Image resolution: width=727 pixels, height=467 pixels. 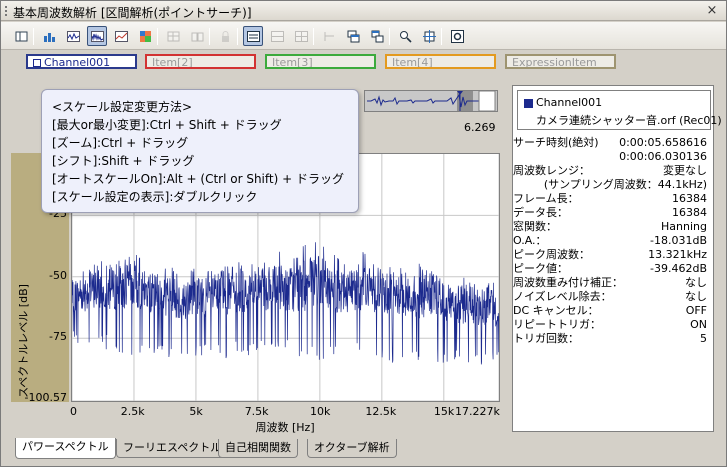 What do you see at coordinates (554, 62) in the screenshot?
I see `channel-tab-label: ExpressionItem` at bounding box center [554, 62].